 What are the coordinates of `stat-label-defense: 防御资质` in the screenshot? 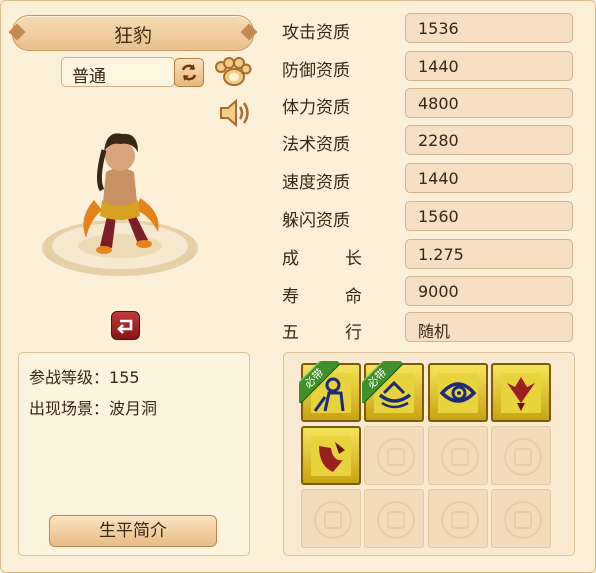 It's located at (316, 71).